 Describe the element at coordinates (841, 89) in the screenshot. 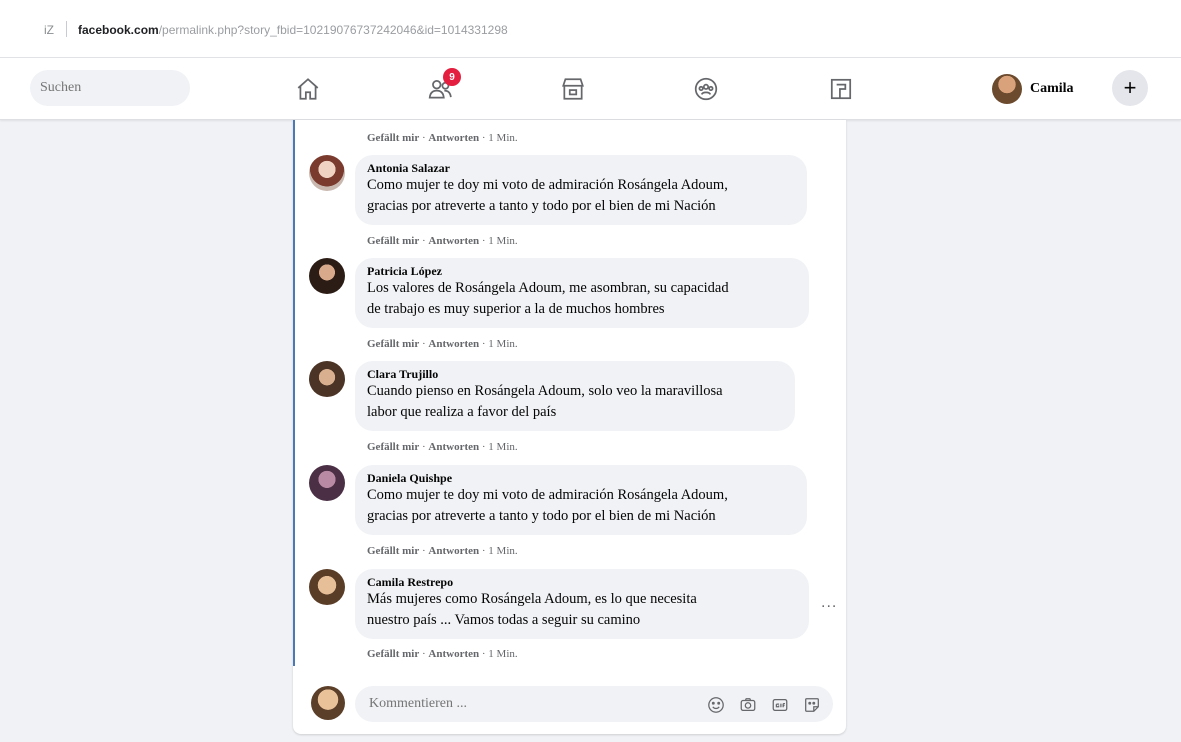

I see `gaming-icon` at that location.